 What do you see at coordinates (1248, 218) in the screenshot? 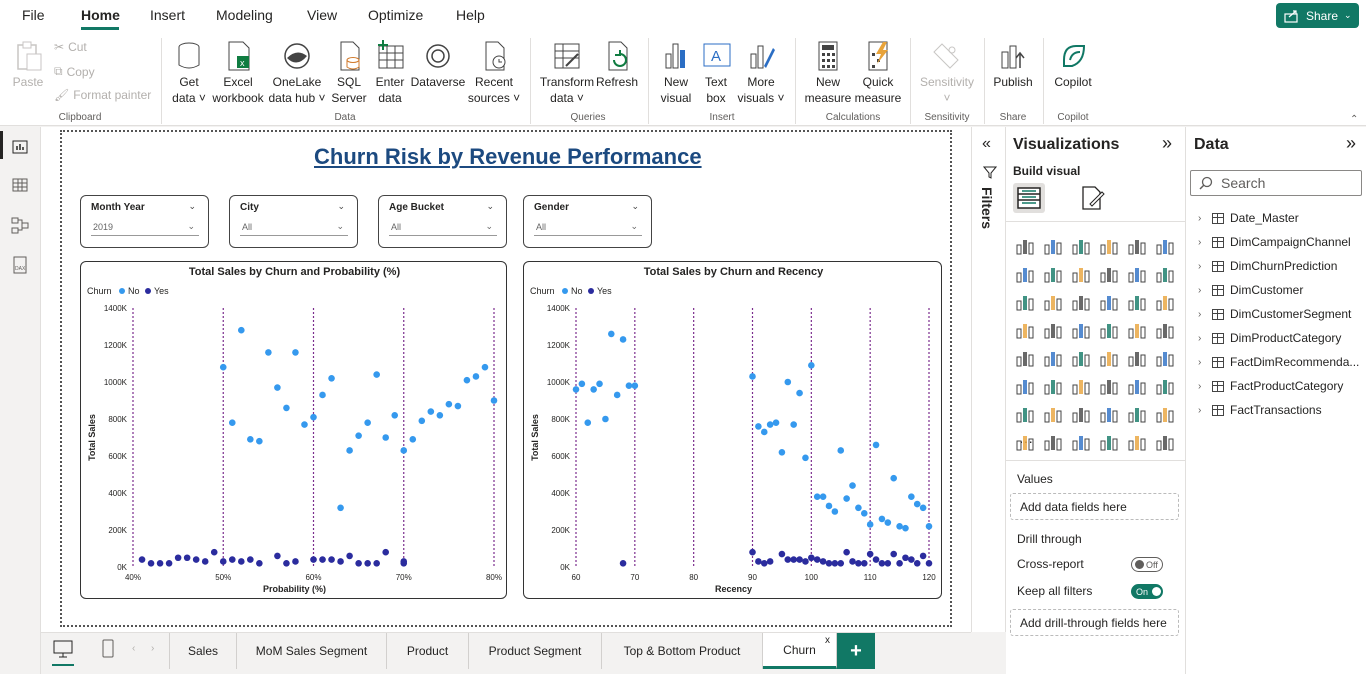
I see `data-table-item: › Date_Master` at bounding box center [1248, 218].